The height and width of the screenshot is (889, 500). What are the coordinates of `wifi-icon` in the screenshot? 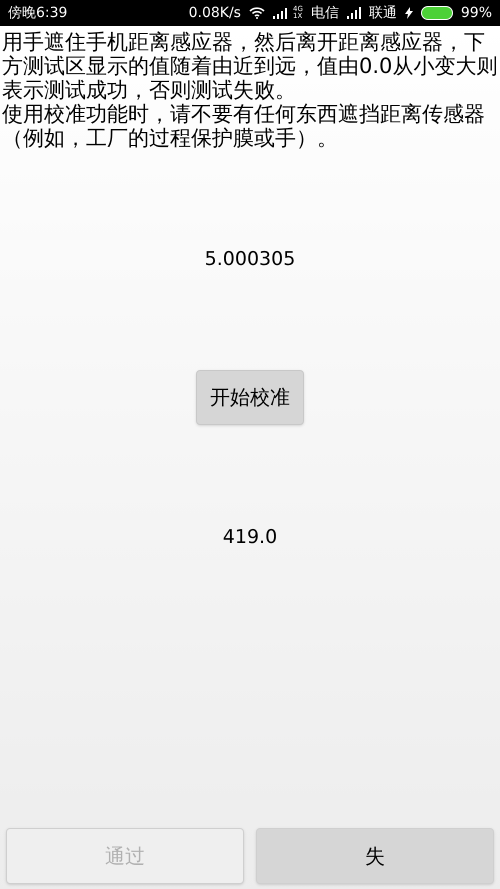 It's located at (256, 13).